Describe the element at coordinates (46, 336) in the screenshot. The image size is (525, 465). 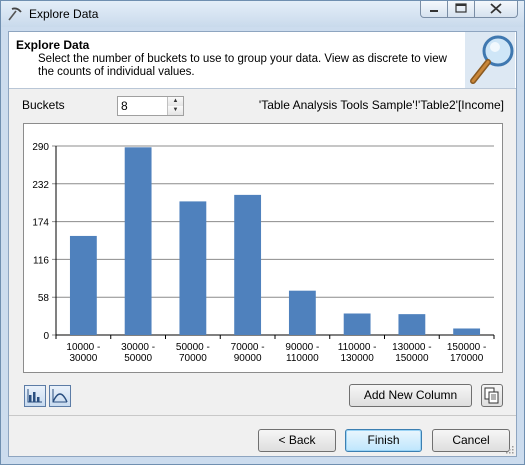
I see `y-tick-label: 0` at that location.